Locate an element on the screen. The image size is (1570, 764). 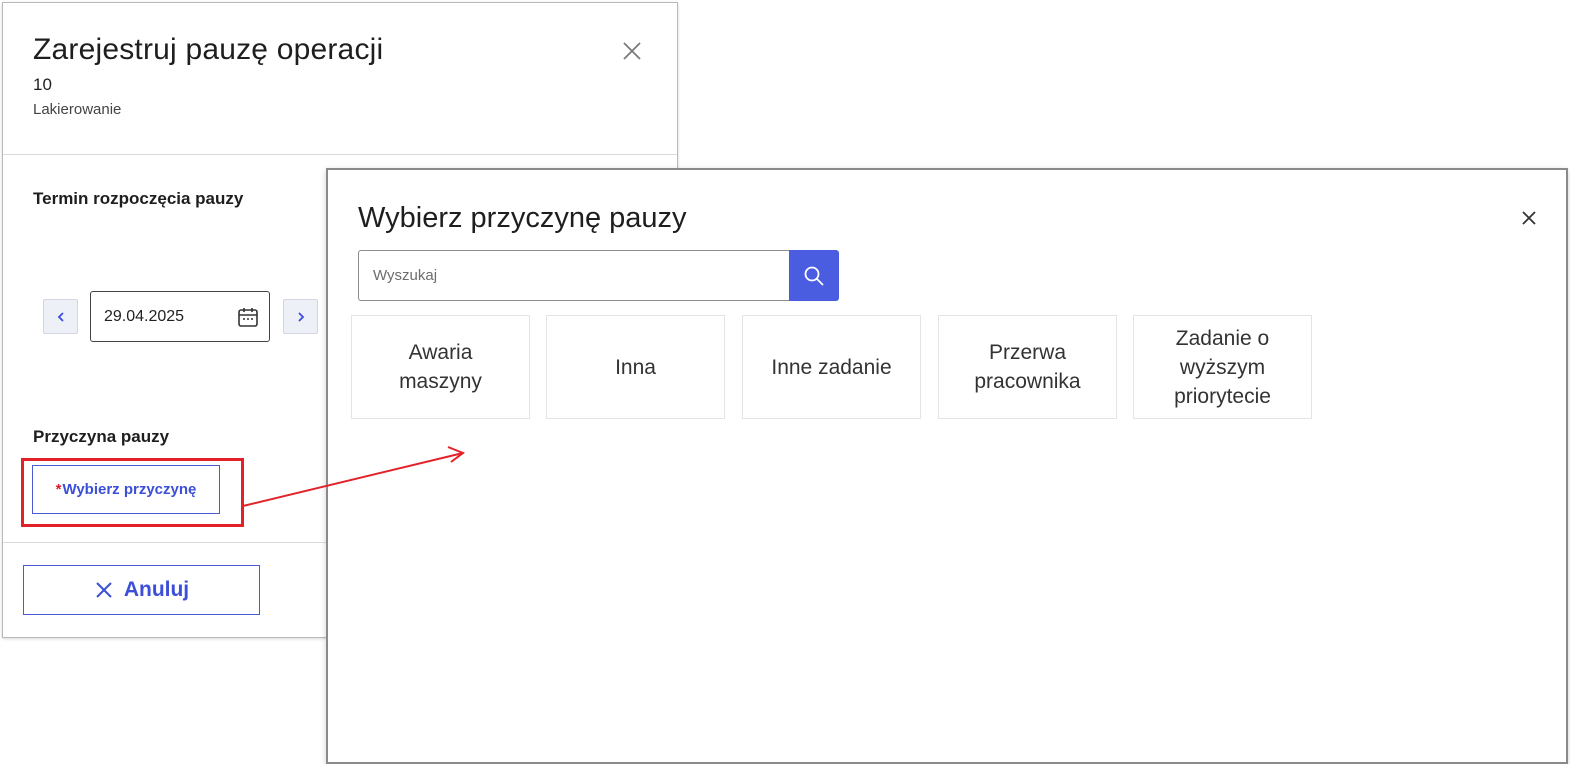
operation-number: 10 is located at coordinates (42, 84).